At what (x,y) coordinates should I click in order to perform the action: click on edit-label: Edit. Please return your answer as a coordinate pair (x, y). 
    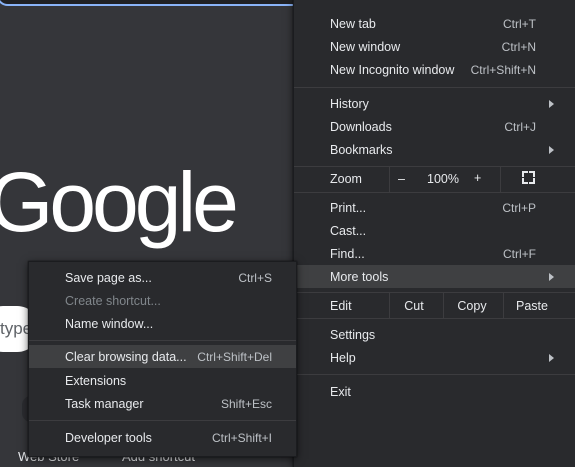
    Looking at the image, I should click on (341, 306).